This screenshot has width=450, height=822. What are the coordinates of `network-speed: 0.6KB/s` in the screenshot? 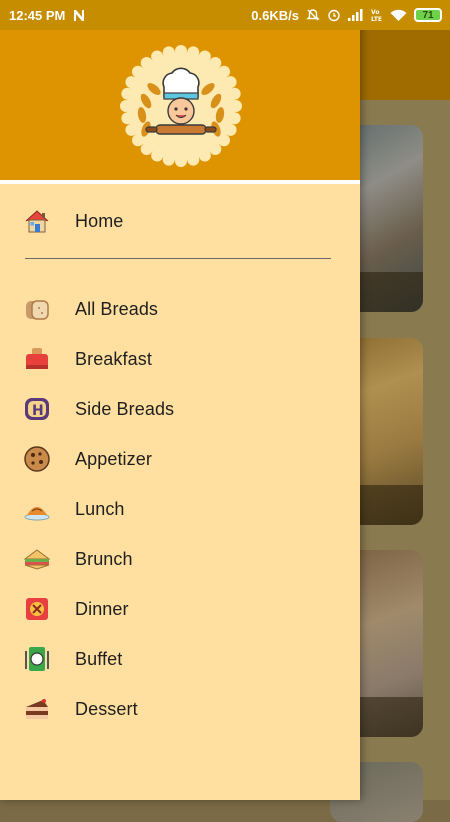 It's located at (275, 15).